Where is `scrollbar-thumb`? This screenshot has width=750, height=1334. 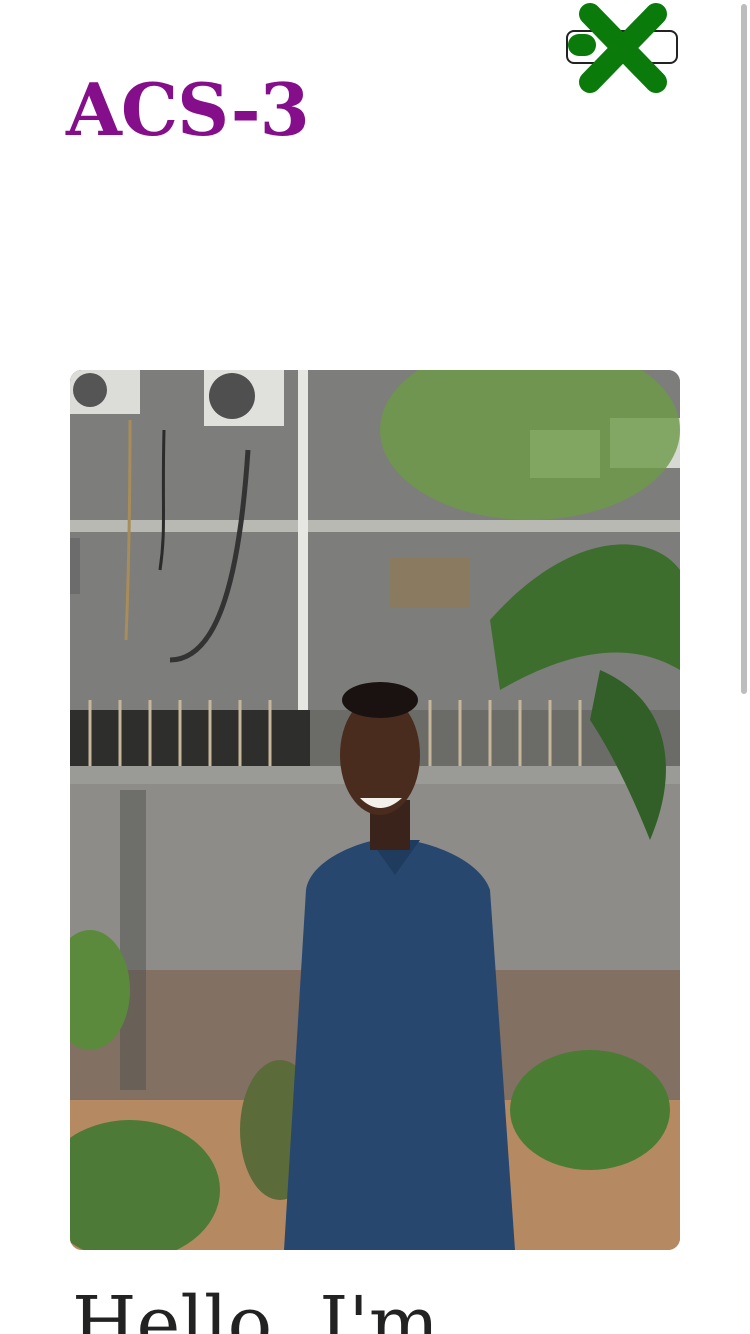 scrollbar-thumb is located at coordinates (744, 349).